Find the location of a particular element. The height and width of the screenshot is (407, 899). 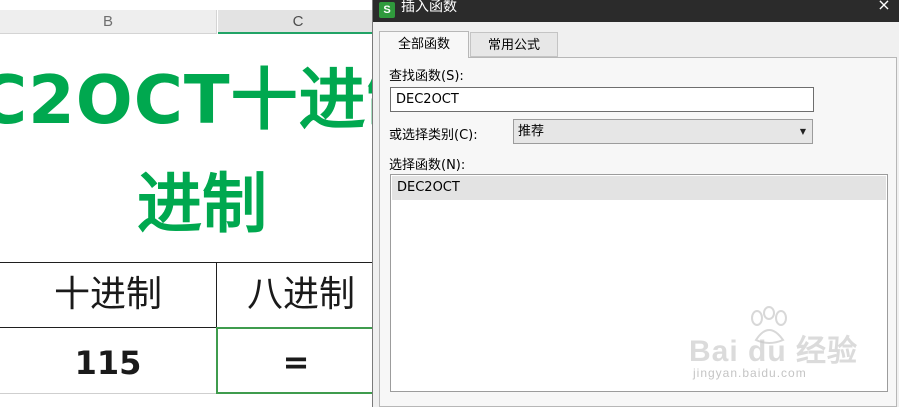

dialog-title: 插入函数 is located at coordinates (429, 7).